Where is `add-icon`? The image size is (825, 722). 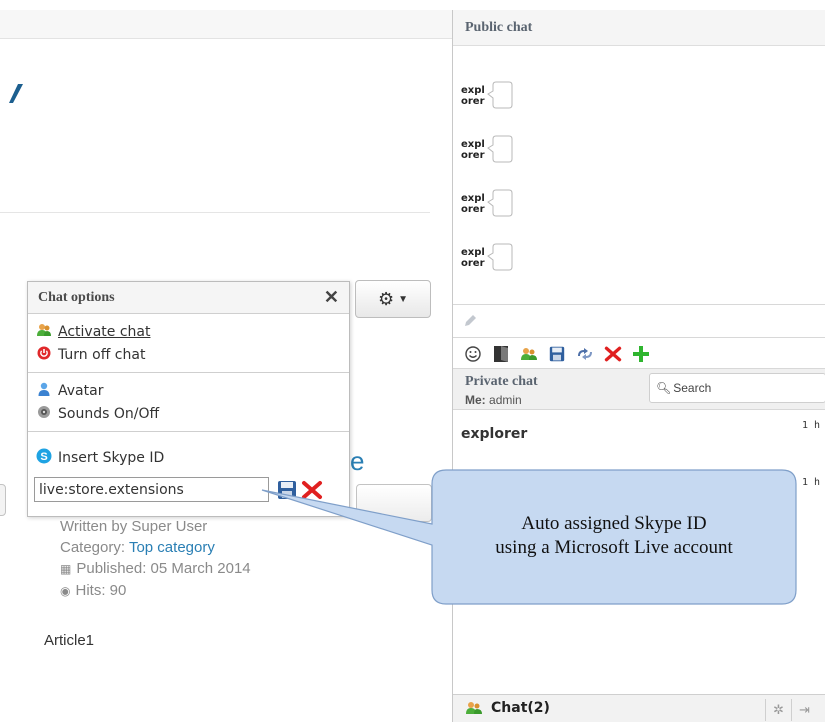
add-icon is located at coordinates (641, 354).